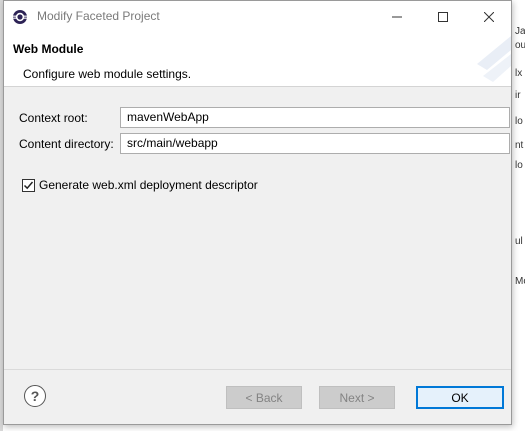 This screenshot has width=525, height=431. I want to click on help-button: ?, so click(35, 396).